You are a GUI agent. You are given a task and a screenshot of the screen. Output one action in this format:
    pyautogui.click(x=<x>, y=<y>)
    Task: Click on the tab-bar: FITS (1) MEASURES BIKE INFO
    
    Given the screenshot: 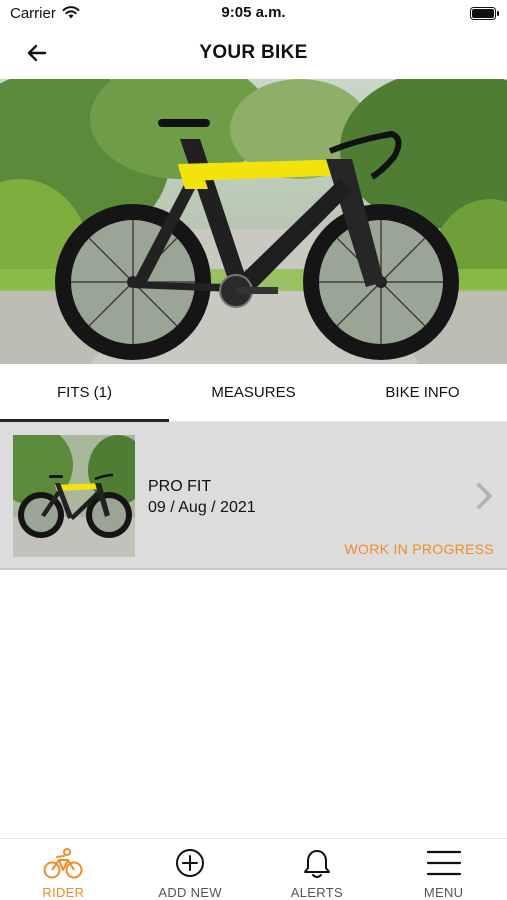 What is the action you would take?
    pyautogui.click(x=253, y=393)
    